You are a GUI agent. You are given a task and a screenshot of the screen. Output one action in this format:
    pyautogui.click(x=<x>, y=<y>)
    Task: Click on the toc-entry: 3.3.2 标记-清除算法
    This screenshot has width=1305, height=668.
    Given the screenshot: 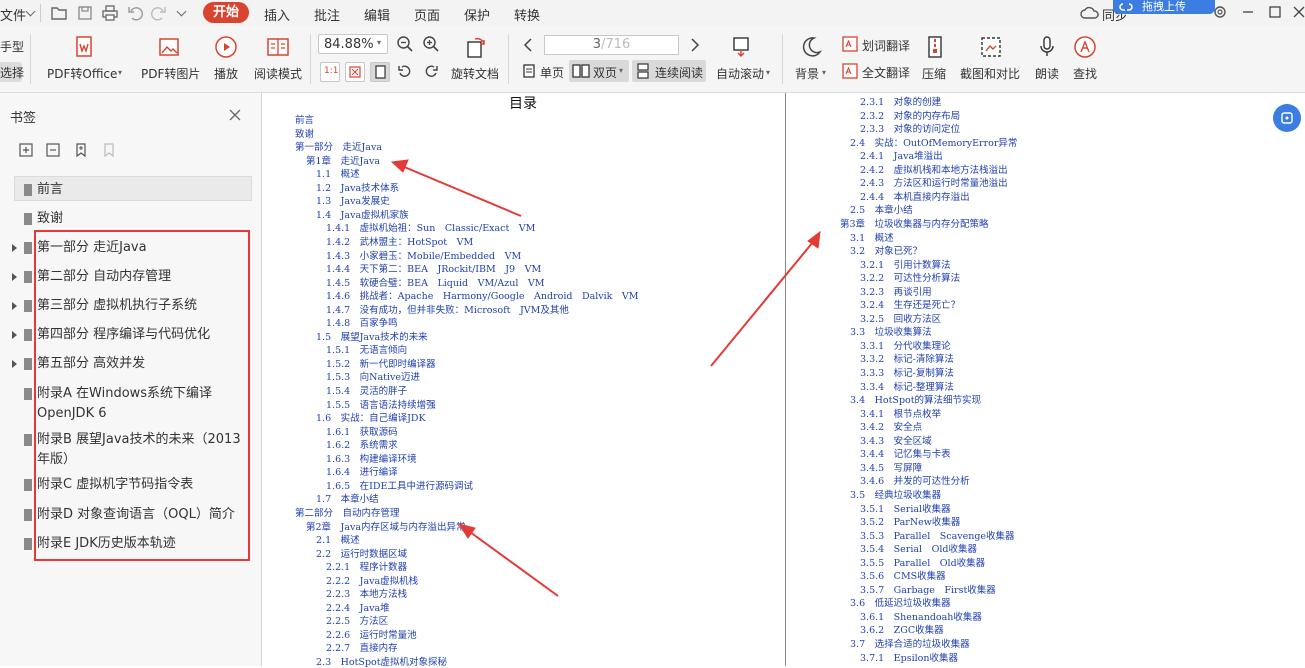 What is the action you would take?
    pyautogui.click(x=907, y=358)
    